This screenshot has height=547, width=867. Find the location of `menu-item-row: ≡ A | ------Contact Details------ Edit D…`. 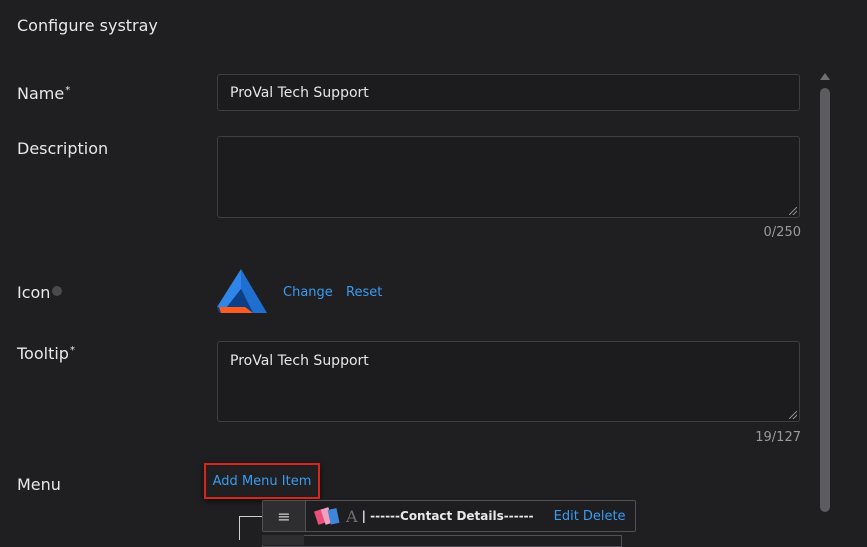

menu-item-row: ≡ A | ------Contact Details------ Edit D… is located at coordinates (449, 516).